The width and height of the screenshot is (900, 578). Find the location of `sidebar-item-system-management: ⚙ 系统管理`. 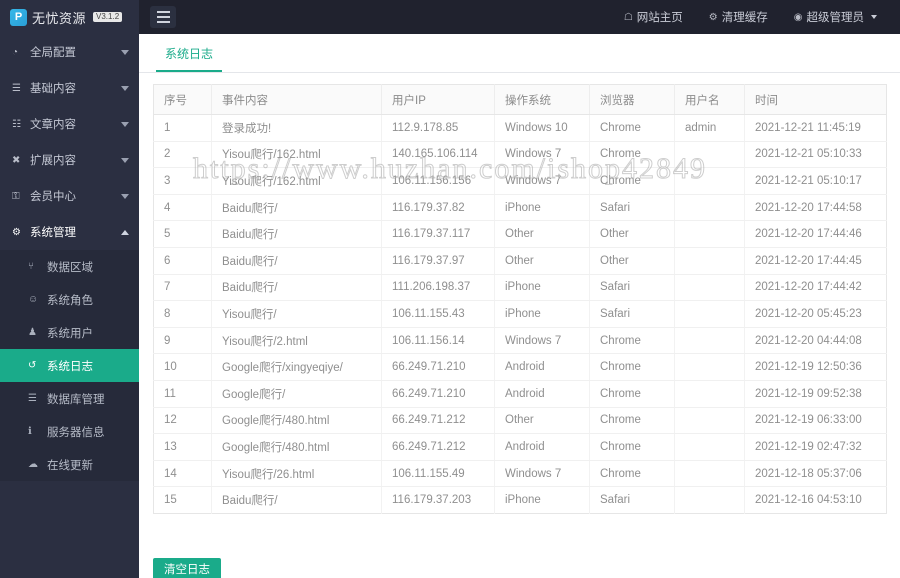

sidebar-item-system-management: ⚙ 系统管理 is located at coordinates (69, 232).